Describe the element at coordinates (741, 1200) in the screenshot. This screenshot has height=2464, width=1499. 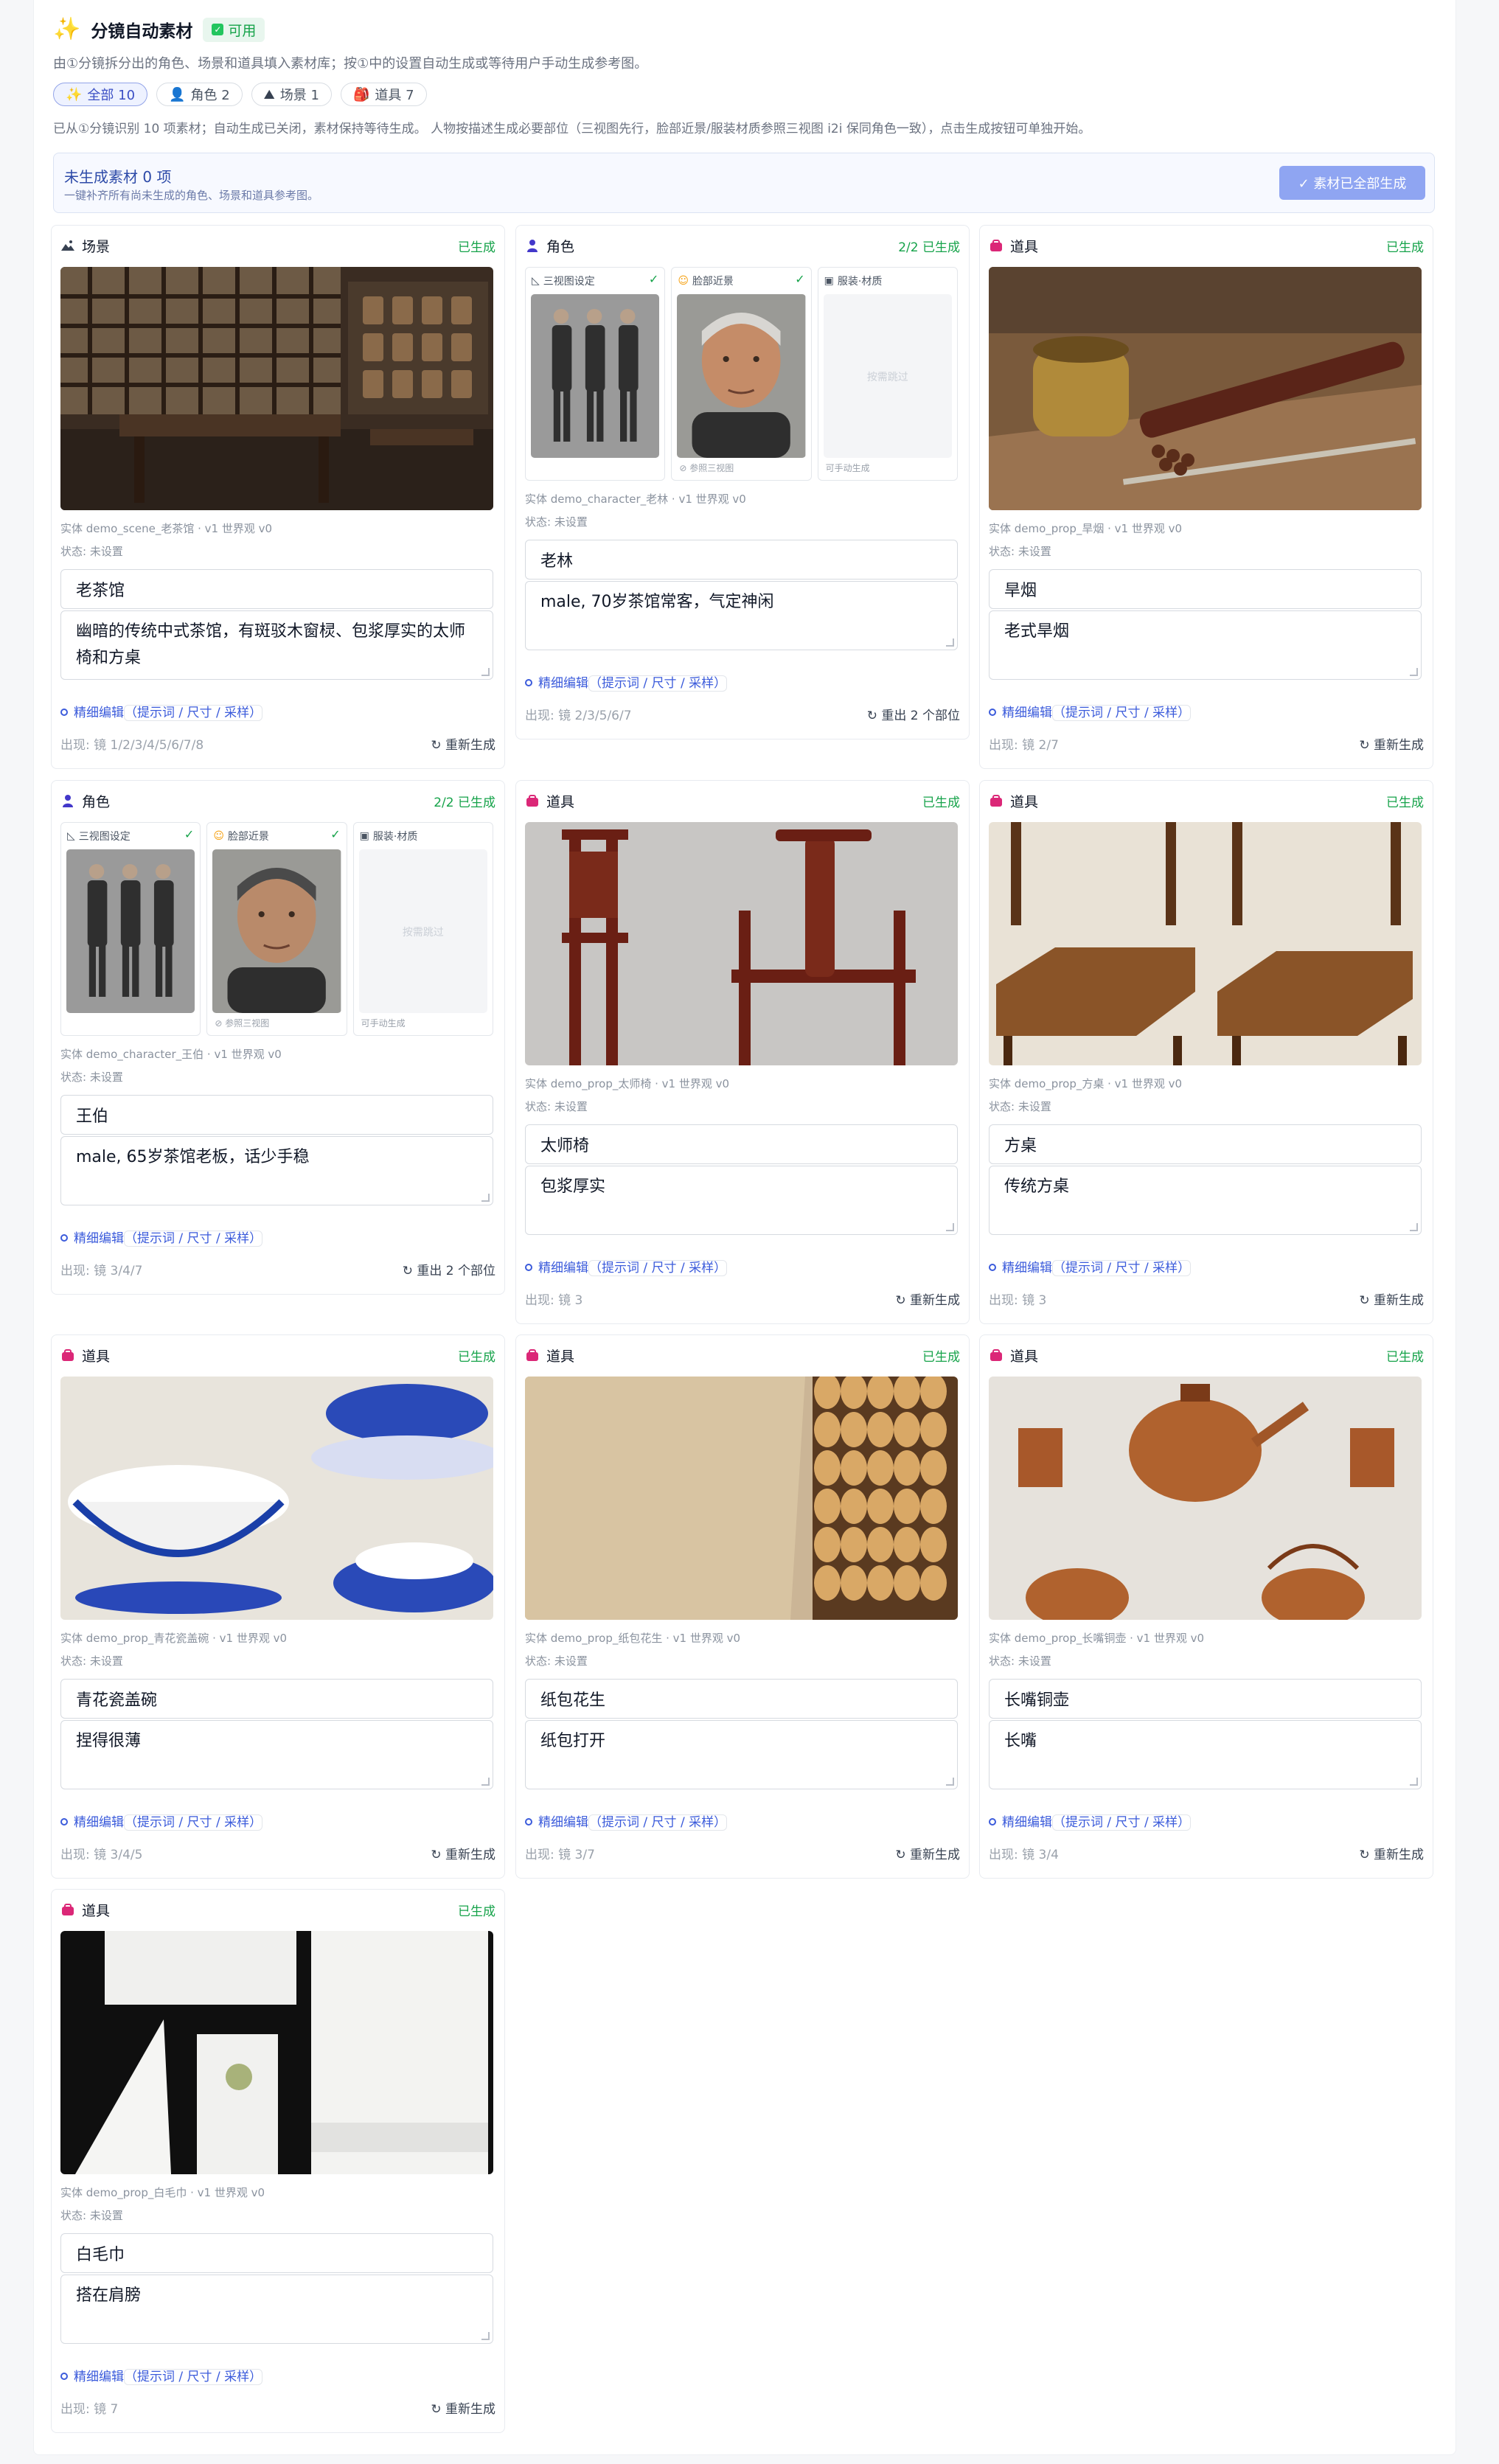
I see `asset-description-input: 包浆厚实` at that location.